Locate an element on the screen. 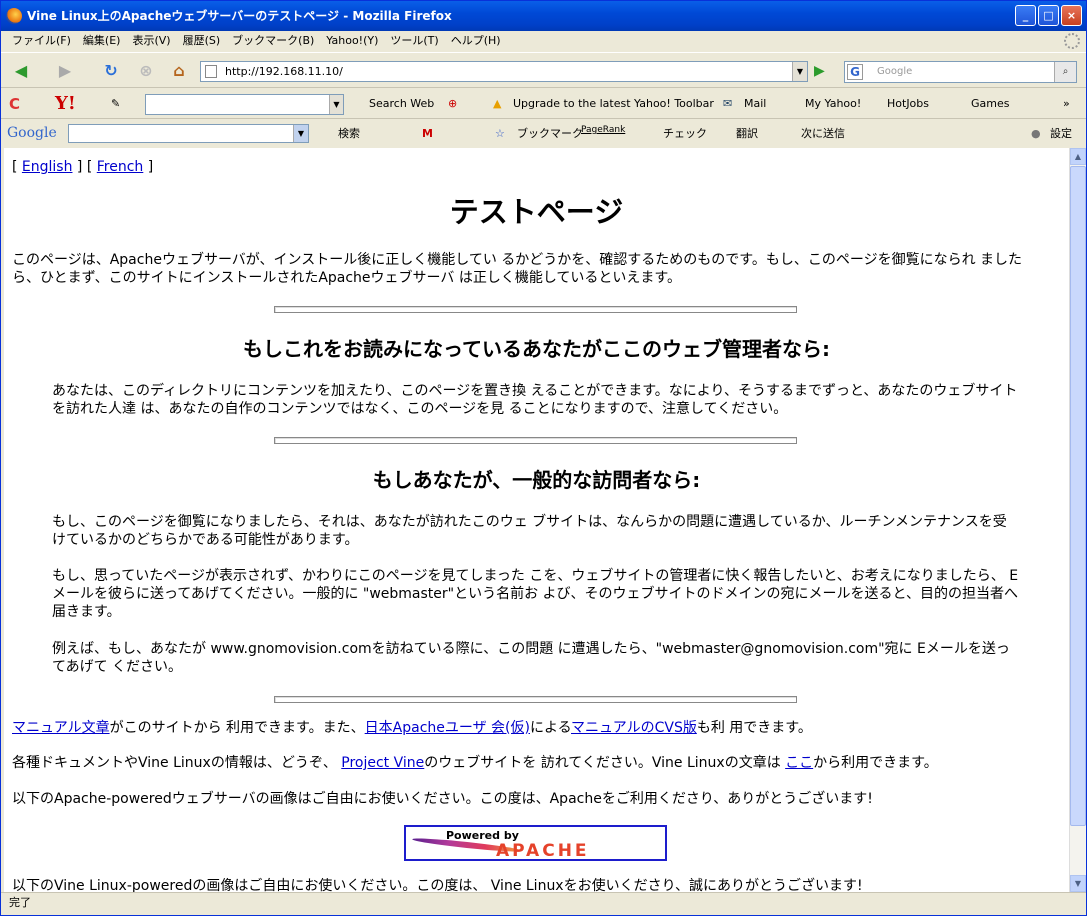  google-search-button: 検索 is located at coordinates (349, 133).